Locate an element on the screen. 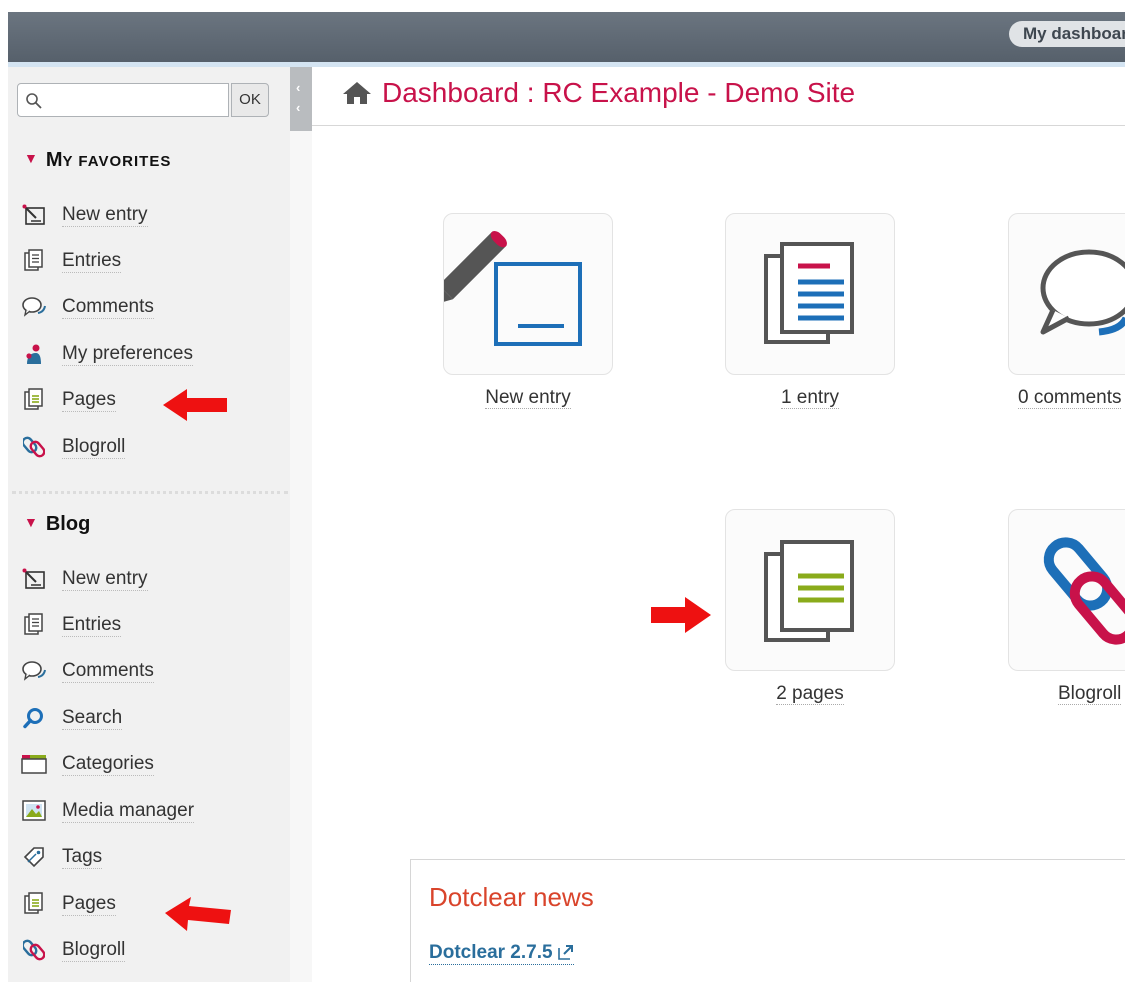 The height and width of the screenshot is (982, 1125). fav-item-comments: Comments is located at coordinates (87, 307).